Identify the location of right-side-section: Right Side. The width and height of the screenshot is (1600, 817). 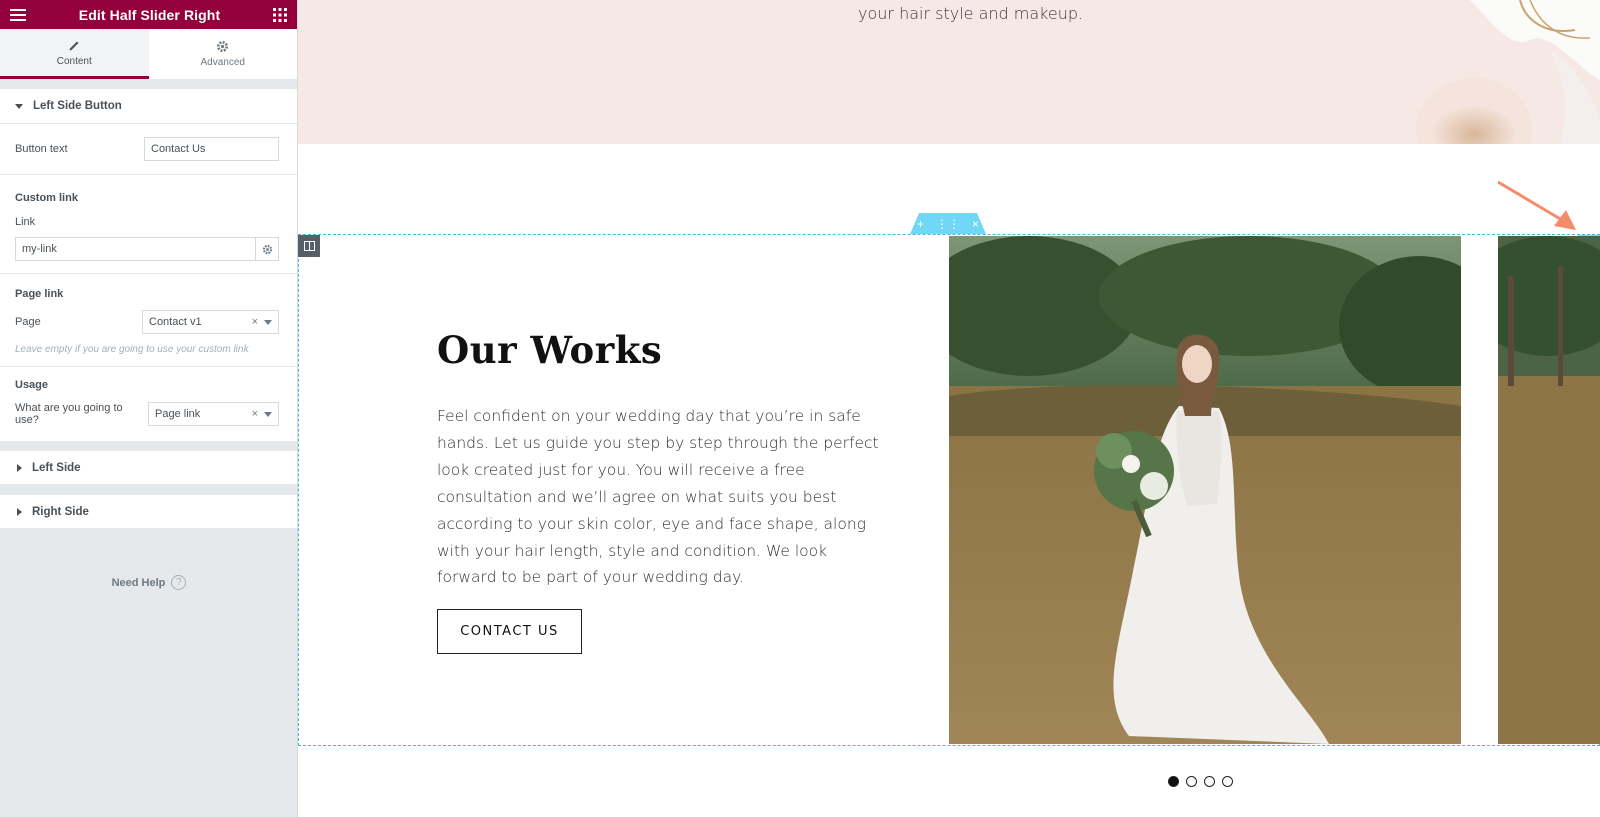
(148, 512).